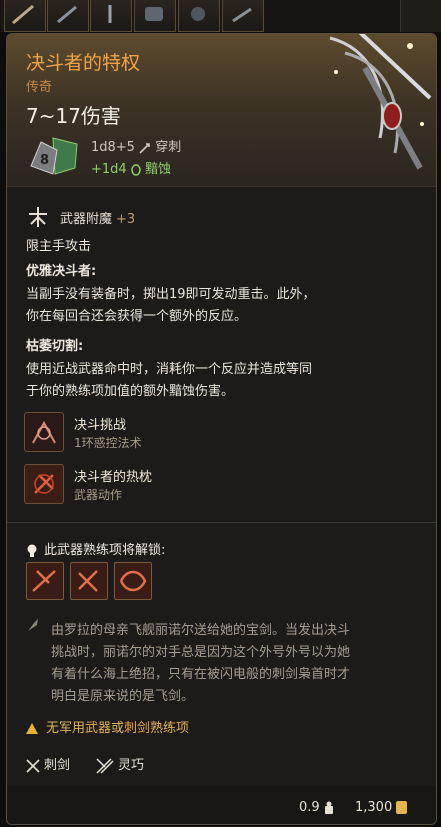  Describe the element at coordinates (59, 246) in the screenshot. I see `mainhand-only-text: 限主手攻击` at that location.